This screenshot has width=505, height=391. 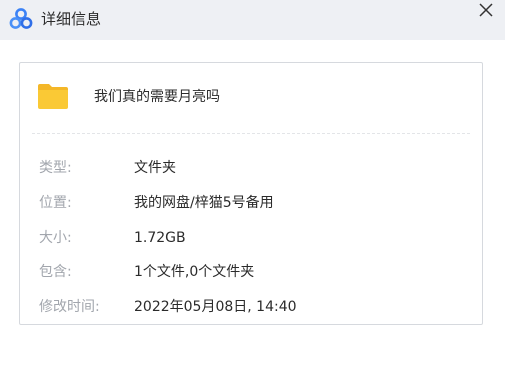 I want to click on folder-icon, so click(x=53, y=96).